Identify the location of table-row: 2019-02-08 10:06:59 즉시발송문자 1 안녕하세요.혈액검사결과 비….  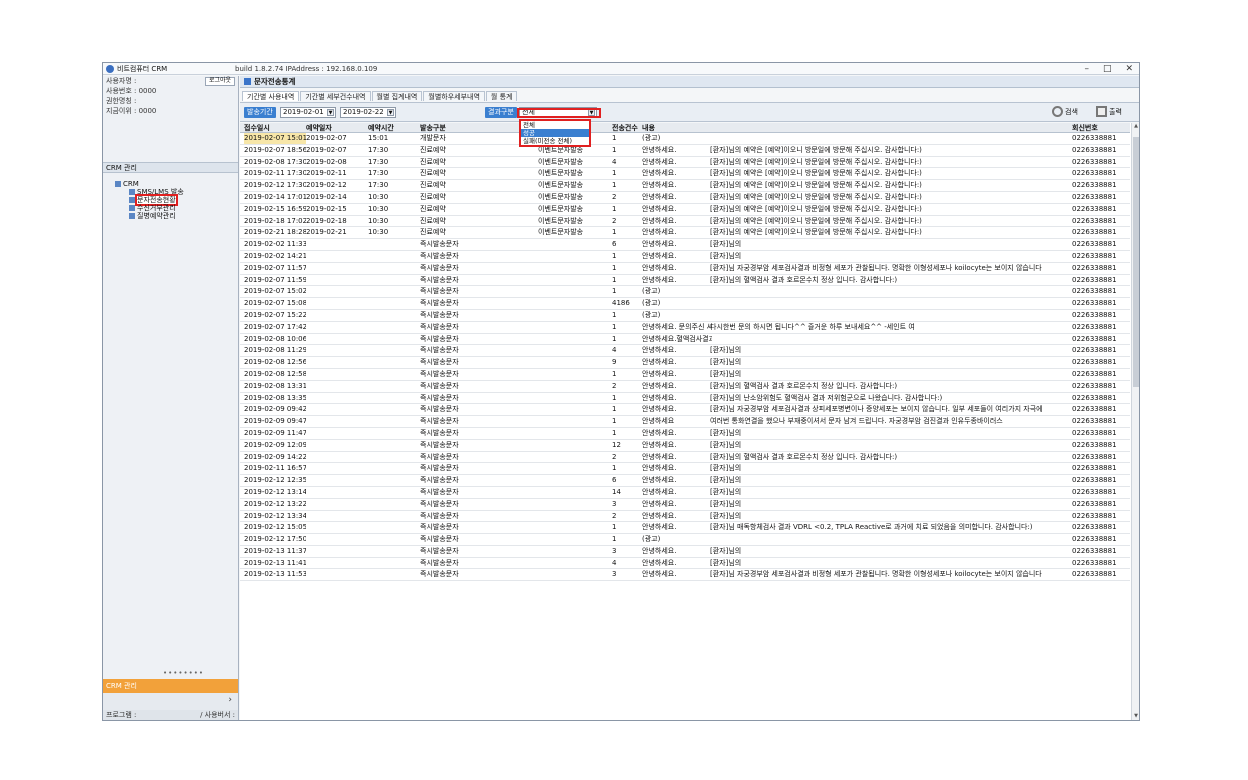
(685, 340).